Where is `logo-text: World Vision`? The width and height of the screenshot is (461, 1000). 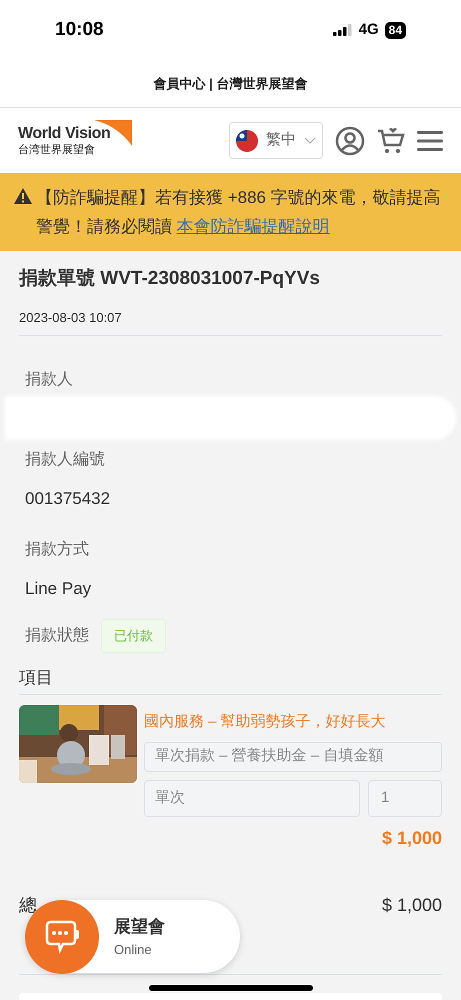
logo-text: World Vision is located at coordinates (64, 133).